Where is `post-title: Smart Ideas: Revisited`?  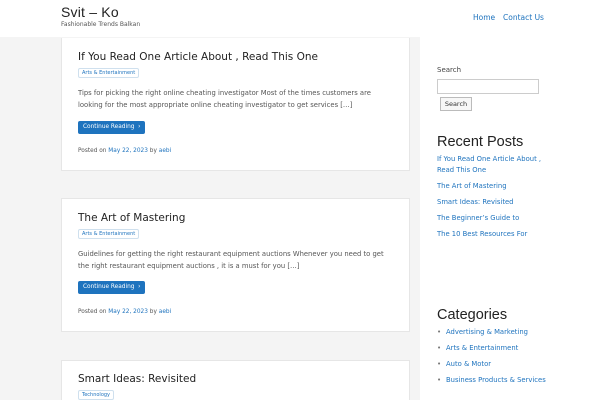
post-title: Smart Ideas: Revisited is located at coordinates (137, 379).